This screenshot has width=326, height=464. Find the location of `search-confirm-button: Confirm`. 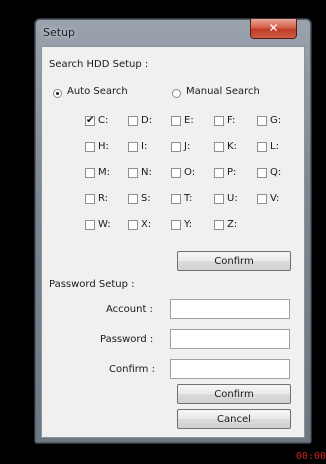

search-confirm-button: Confirm is located at coordinates (234, 261).